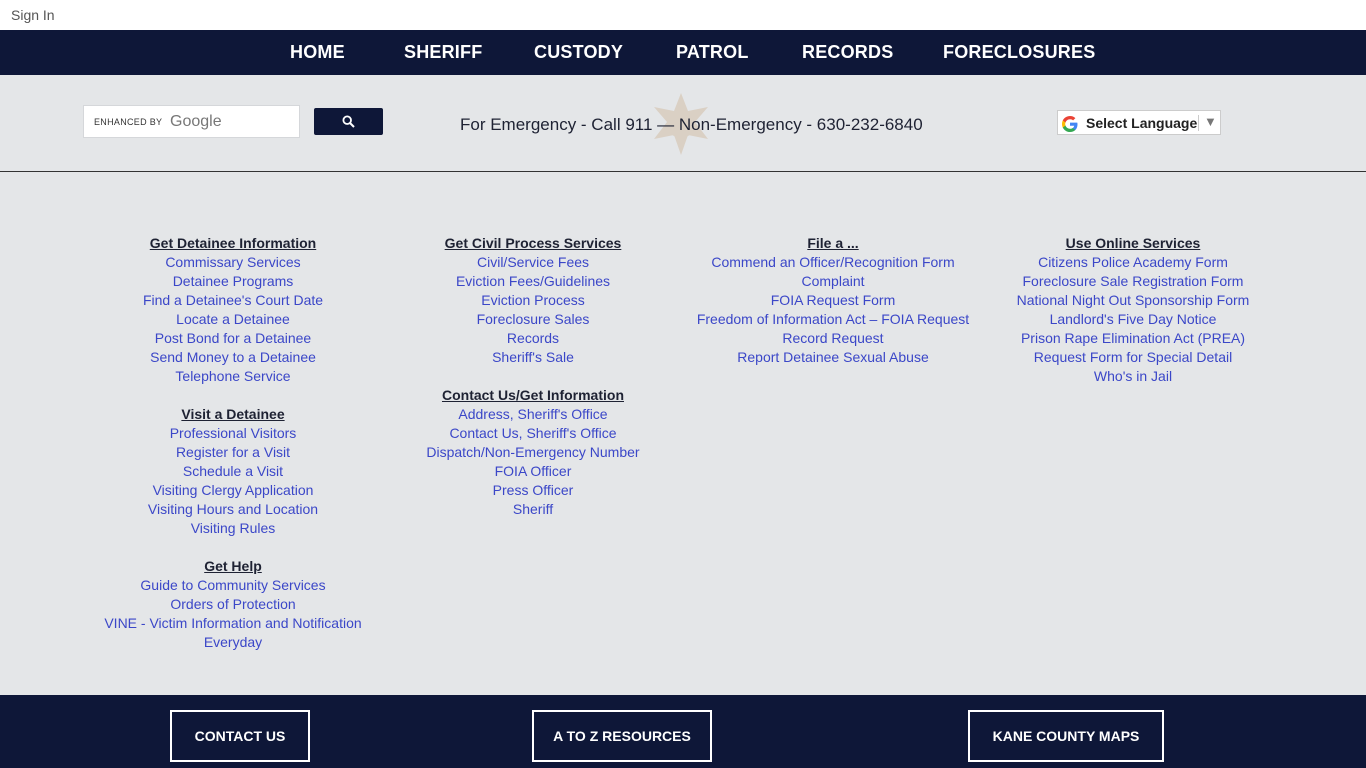 The width and height of the screenshot is (1366, 768). Describe the element at coordinates (233, 528) in the screenshot. I see `link-visiting-rules: Visiting Rules` at that location.